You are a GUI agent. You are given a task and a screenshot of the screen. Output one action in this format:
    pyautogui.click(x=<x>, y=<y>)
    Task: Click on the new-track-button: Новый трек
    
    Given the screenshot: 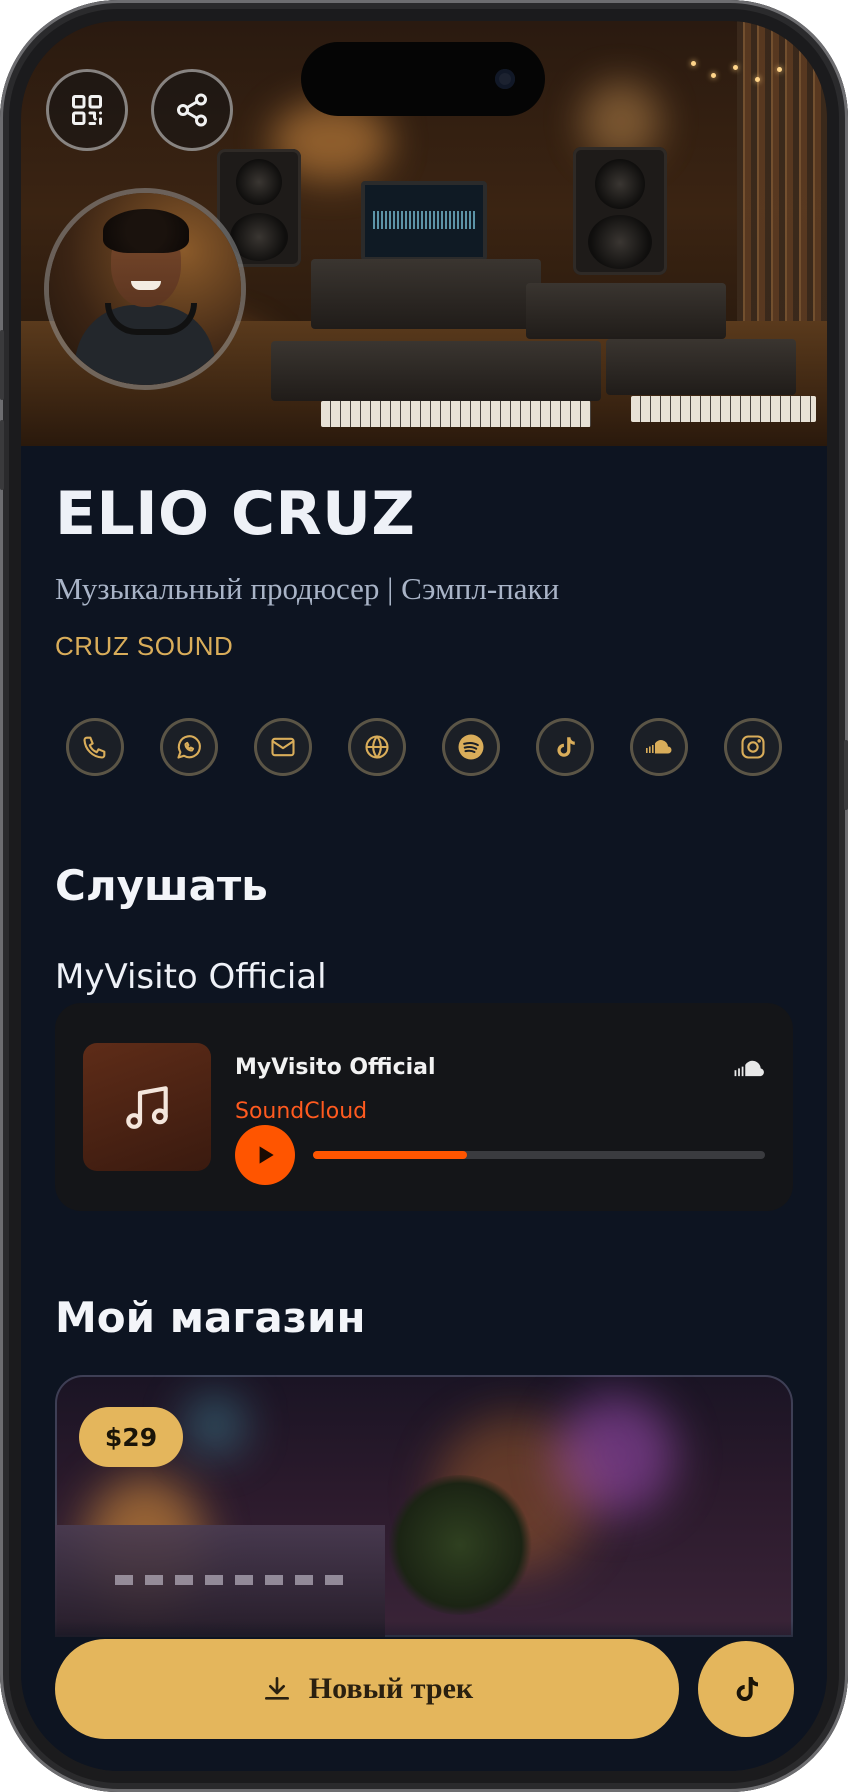 What is the action you would take?
    pyautogui.click(x=367, y=1689)
    